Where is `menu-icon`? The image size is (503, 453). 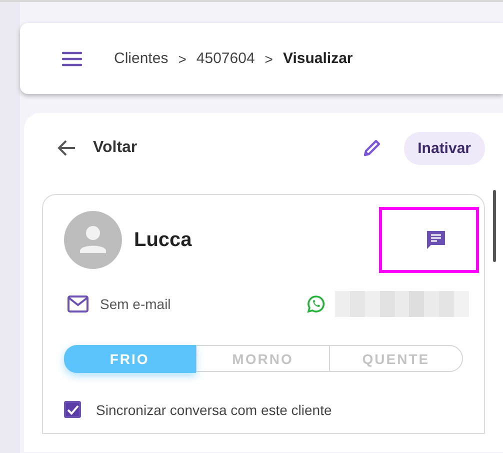
menu-icon is located at coordinates (72, 58).